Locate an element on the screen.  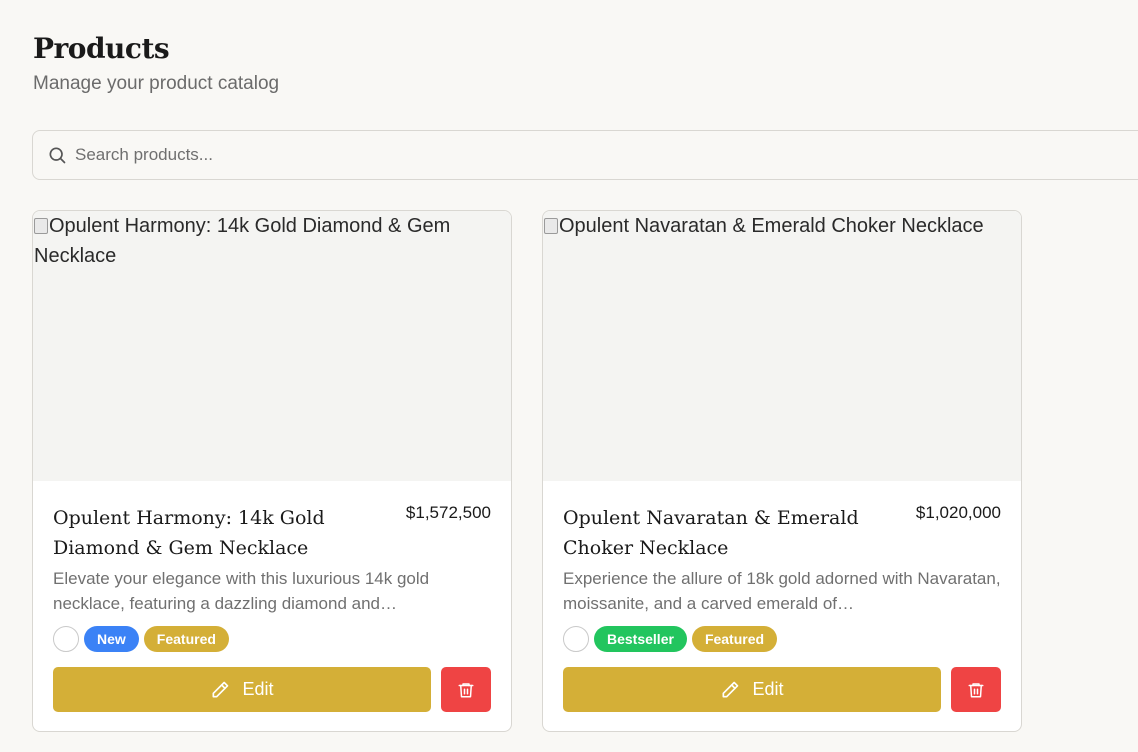
page-subtitle: Manage your product catalog is located at coordinates (156, 83).